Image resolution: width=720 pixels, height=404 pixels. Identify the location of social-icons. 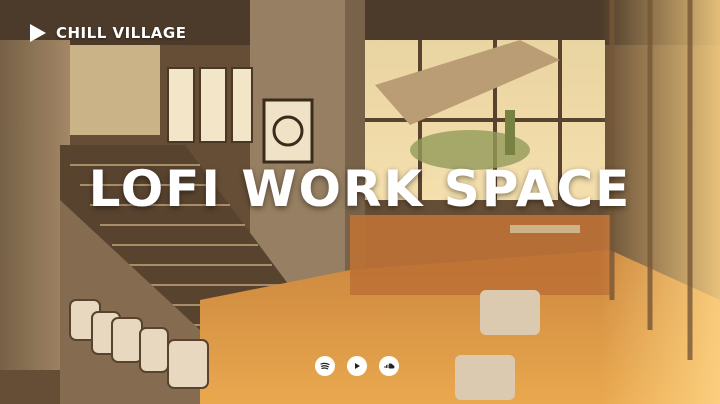
(357, 366).